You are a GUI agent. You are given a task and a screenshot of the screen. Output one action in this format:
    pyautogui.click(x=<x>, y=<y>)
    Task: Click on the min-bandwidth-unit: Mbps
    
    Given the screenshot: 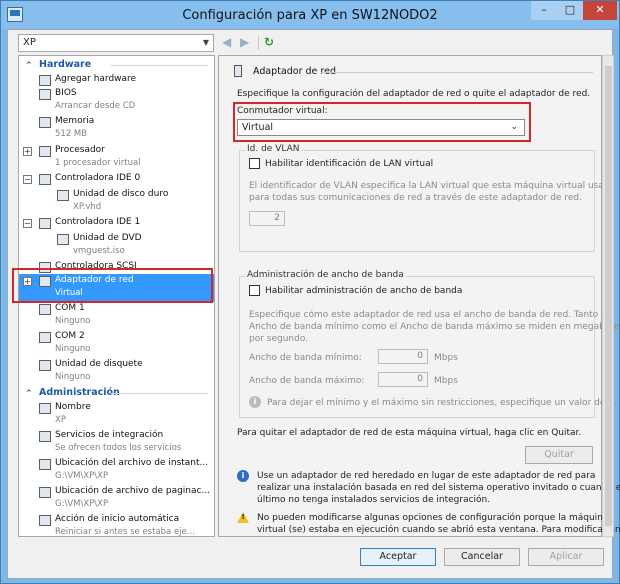 What is the action you would take?
    pyautogui.click(x=446, y=358)
    